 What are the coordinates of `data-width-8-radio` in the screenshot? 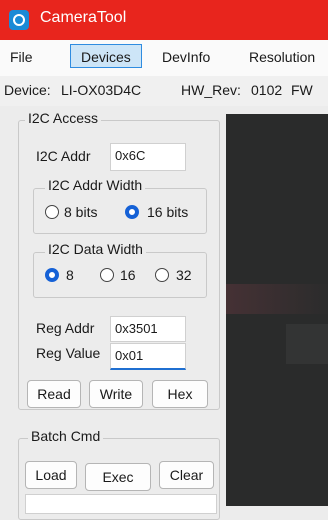 It's located at (52, 275).